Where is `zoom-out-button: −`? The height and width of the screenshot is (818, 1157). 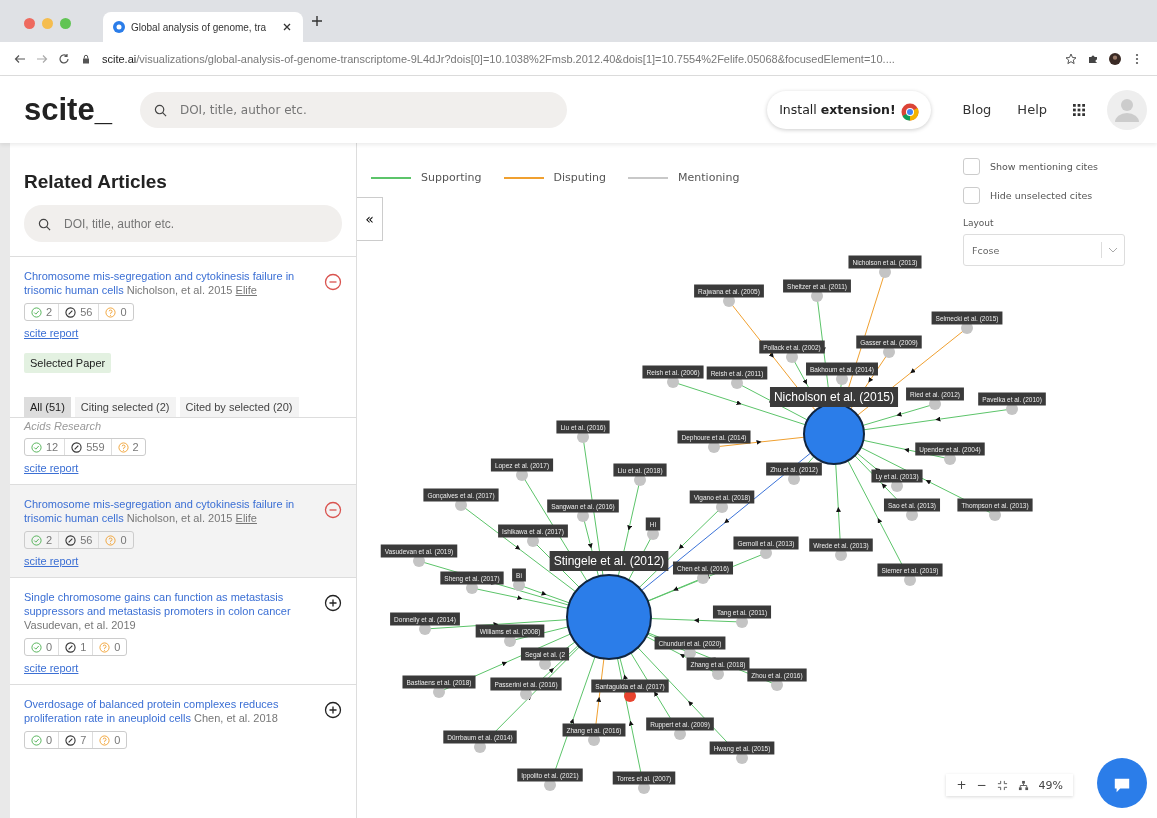
zoom-out-button: − is located at coordinates (981, 785).